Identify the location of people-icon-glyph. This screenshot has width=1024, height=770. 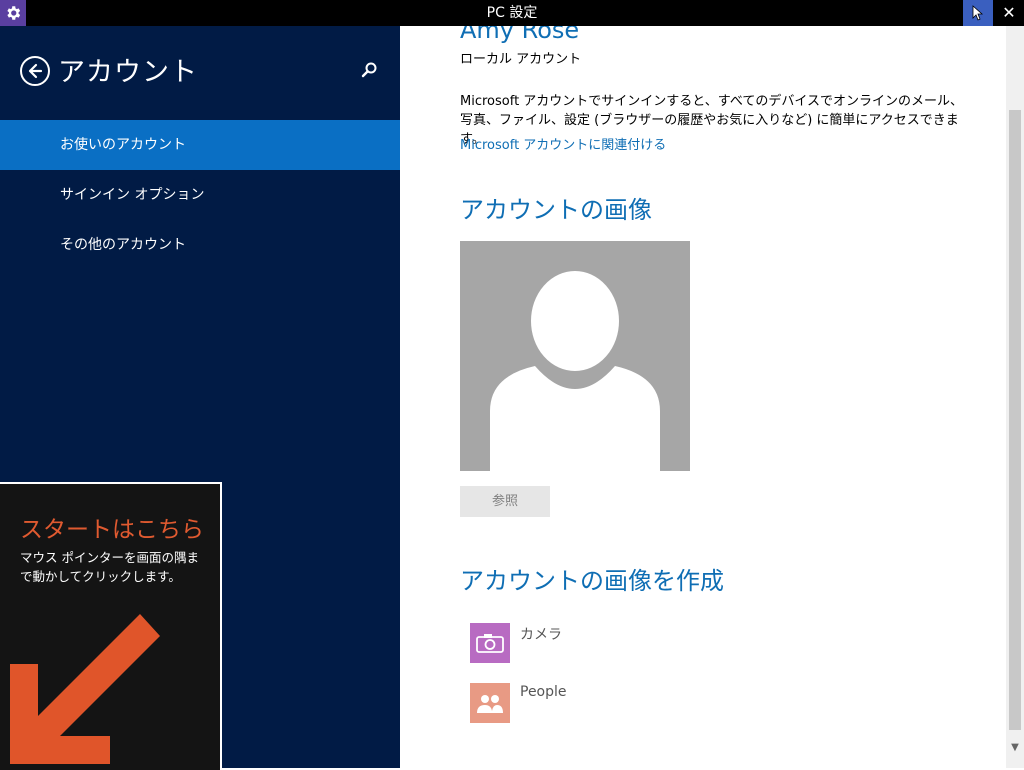
(490, 704).